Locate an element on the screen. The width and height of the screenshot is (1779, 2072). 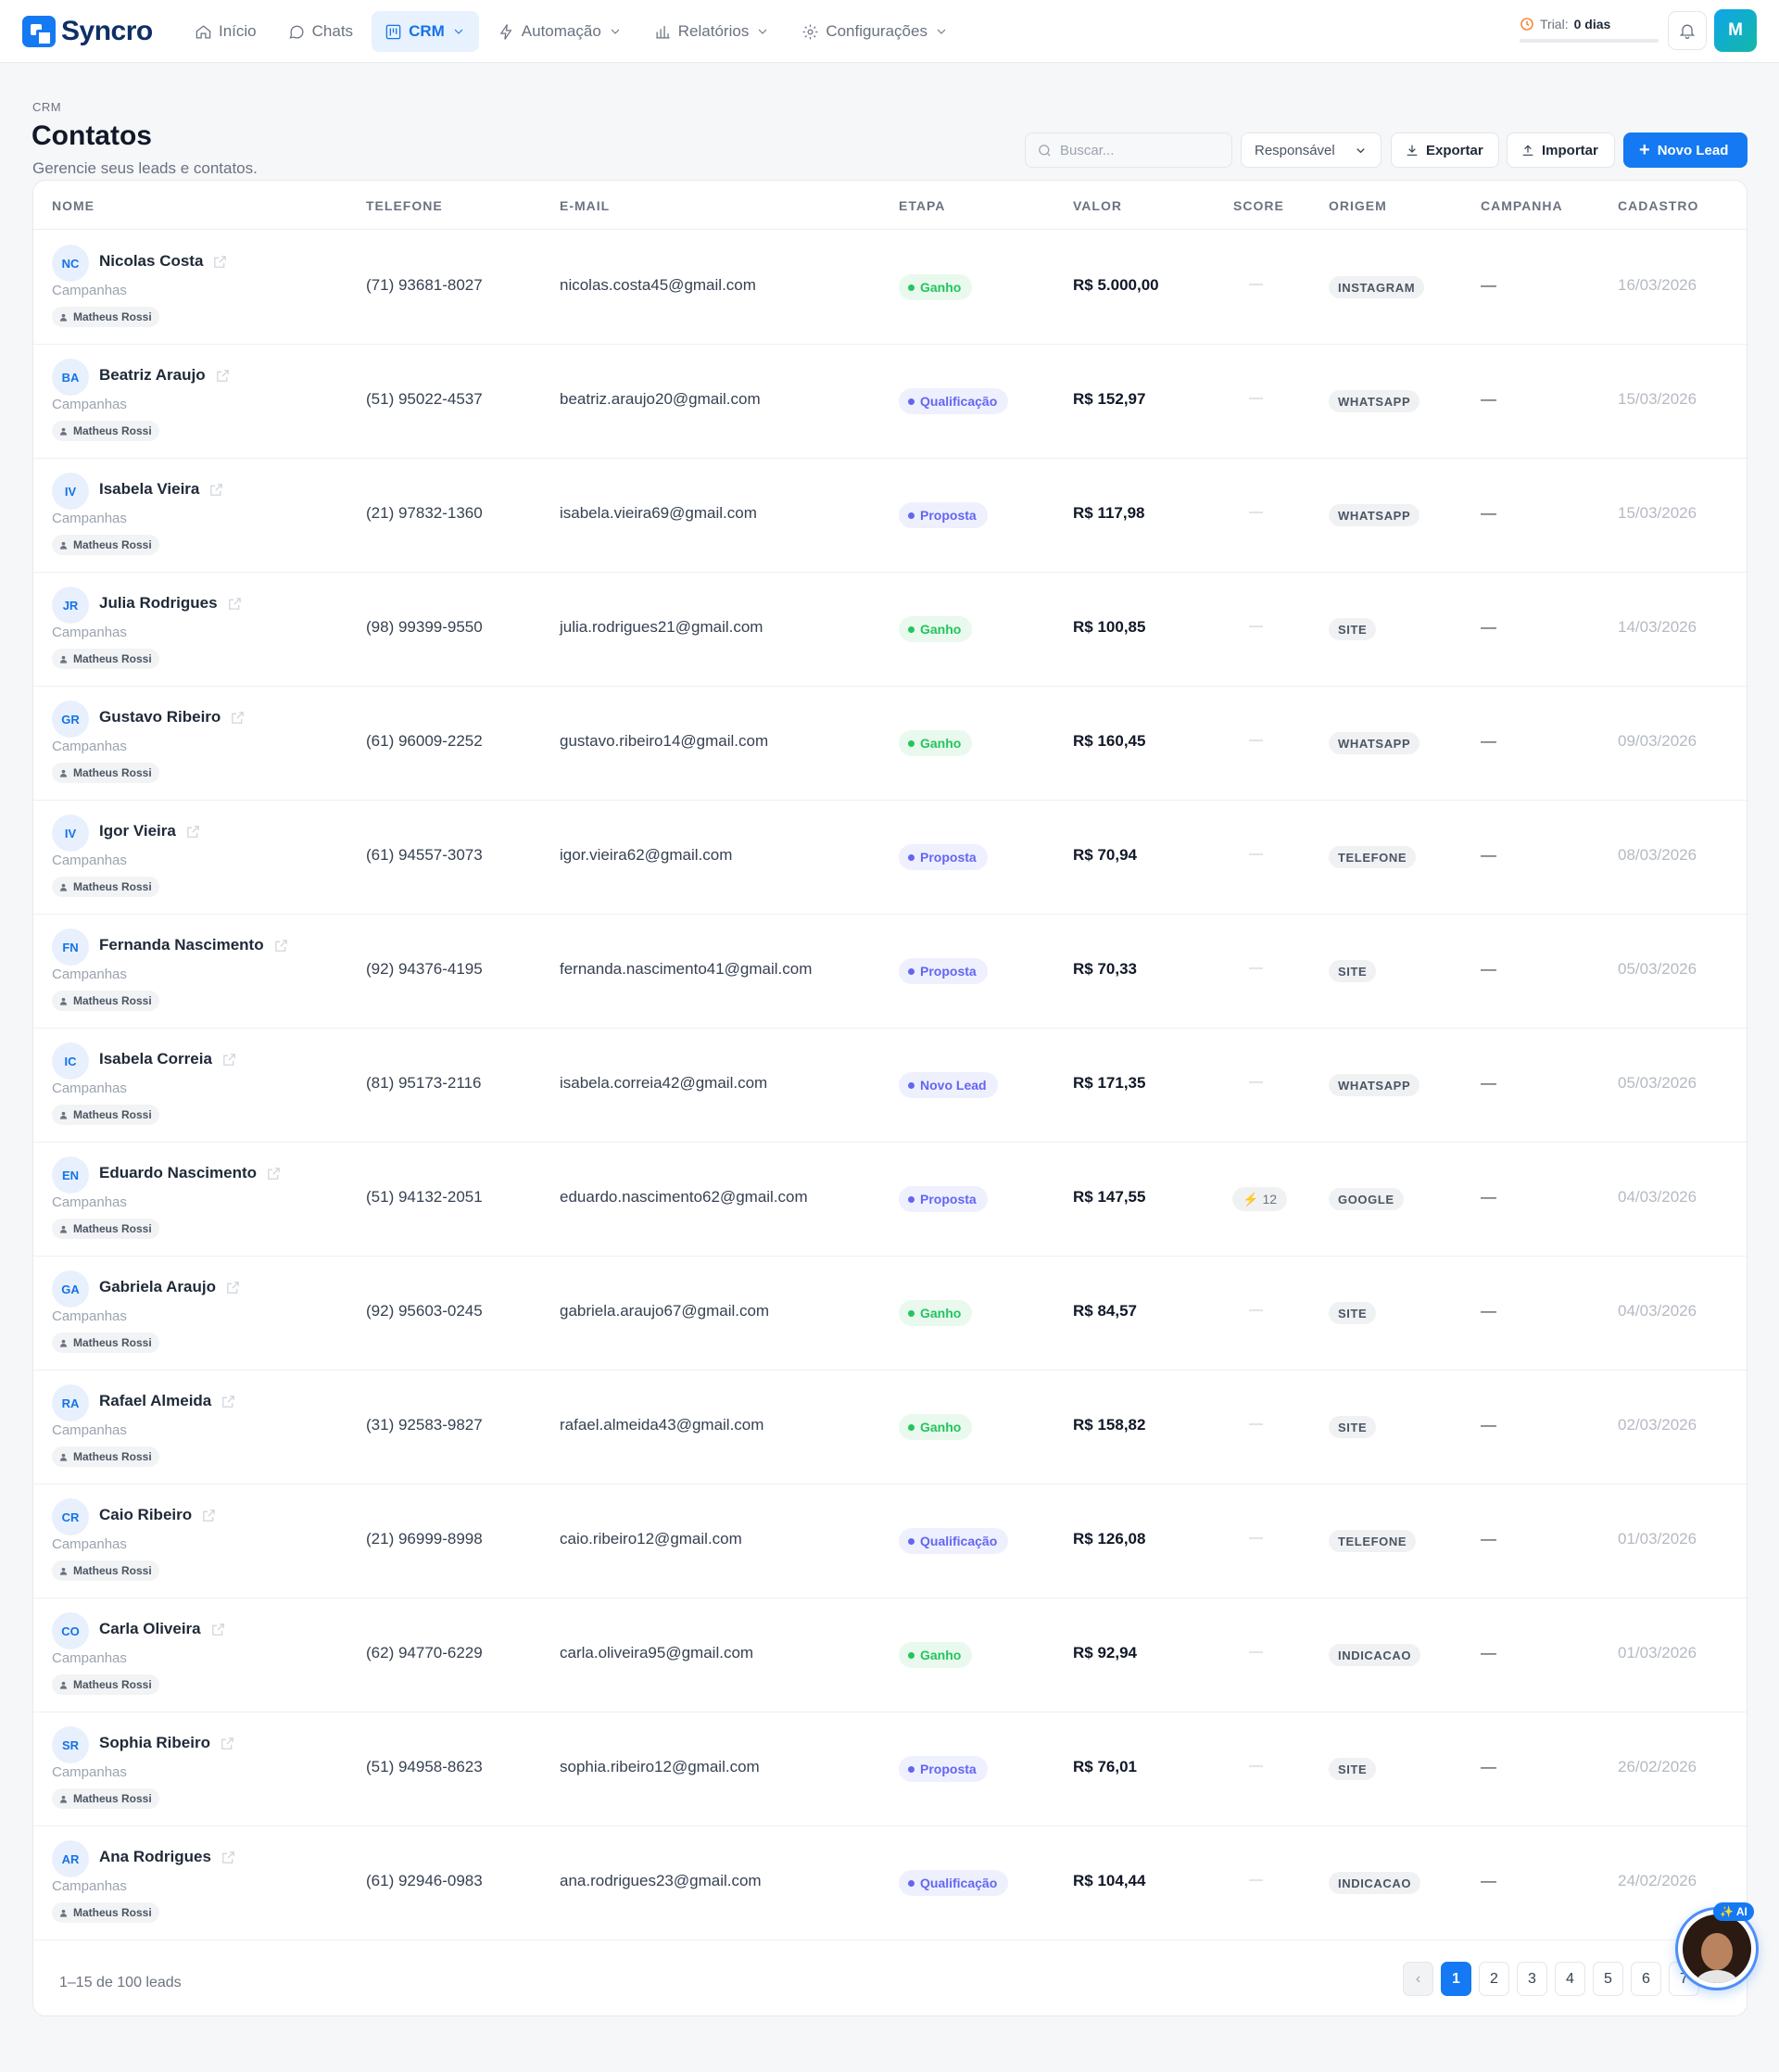
nav-configuracoes: Configurações is located at coordinates (875, 31).